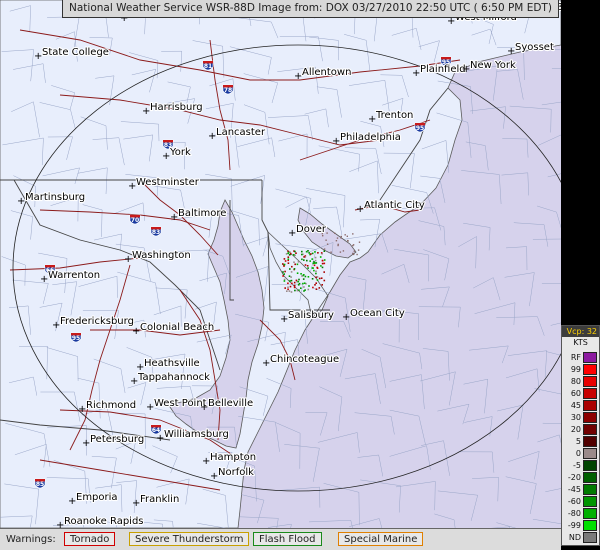 The width and height of the screenshot is (600, 550). I want to click on city-label: Syosset, so click(534, 47).